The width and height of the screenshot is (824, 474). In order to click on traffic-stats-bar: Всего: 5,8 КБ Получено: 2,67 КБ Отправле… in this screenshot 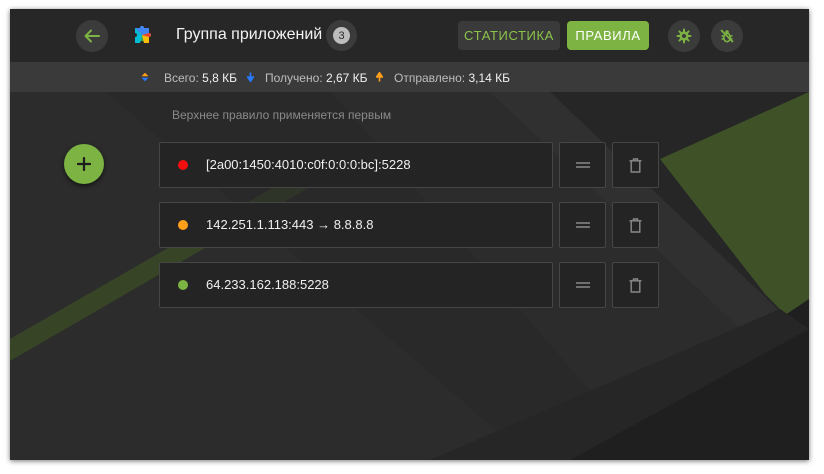, I will do `click(409, 77)`.